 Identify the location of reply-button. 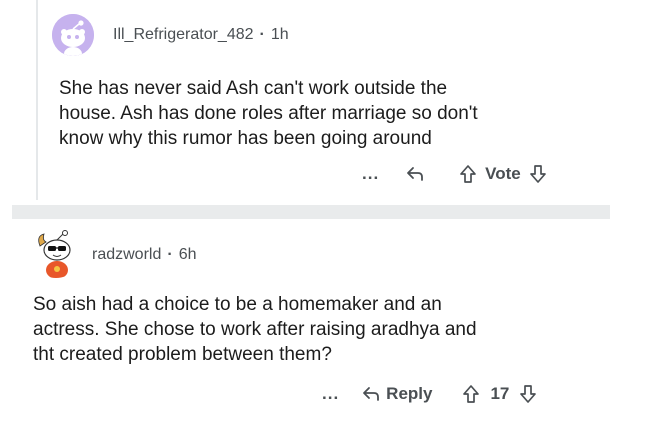
(415, 174).